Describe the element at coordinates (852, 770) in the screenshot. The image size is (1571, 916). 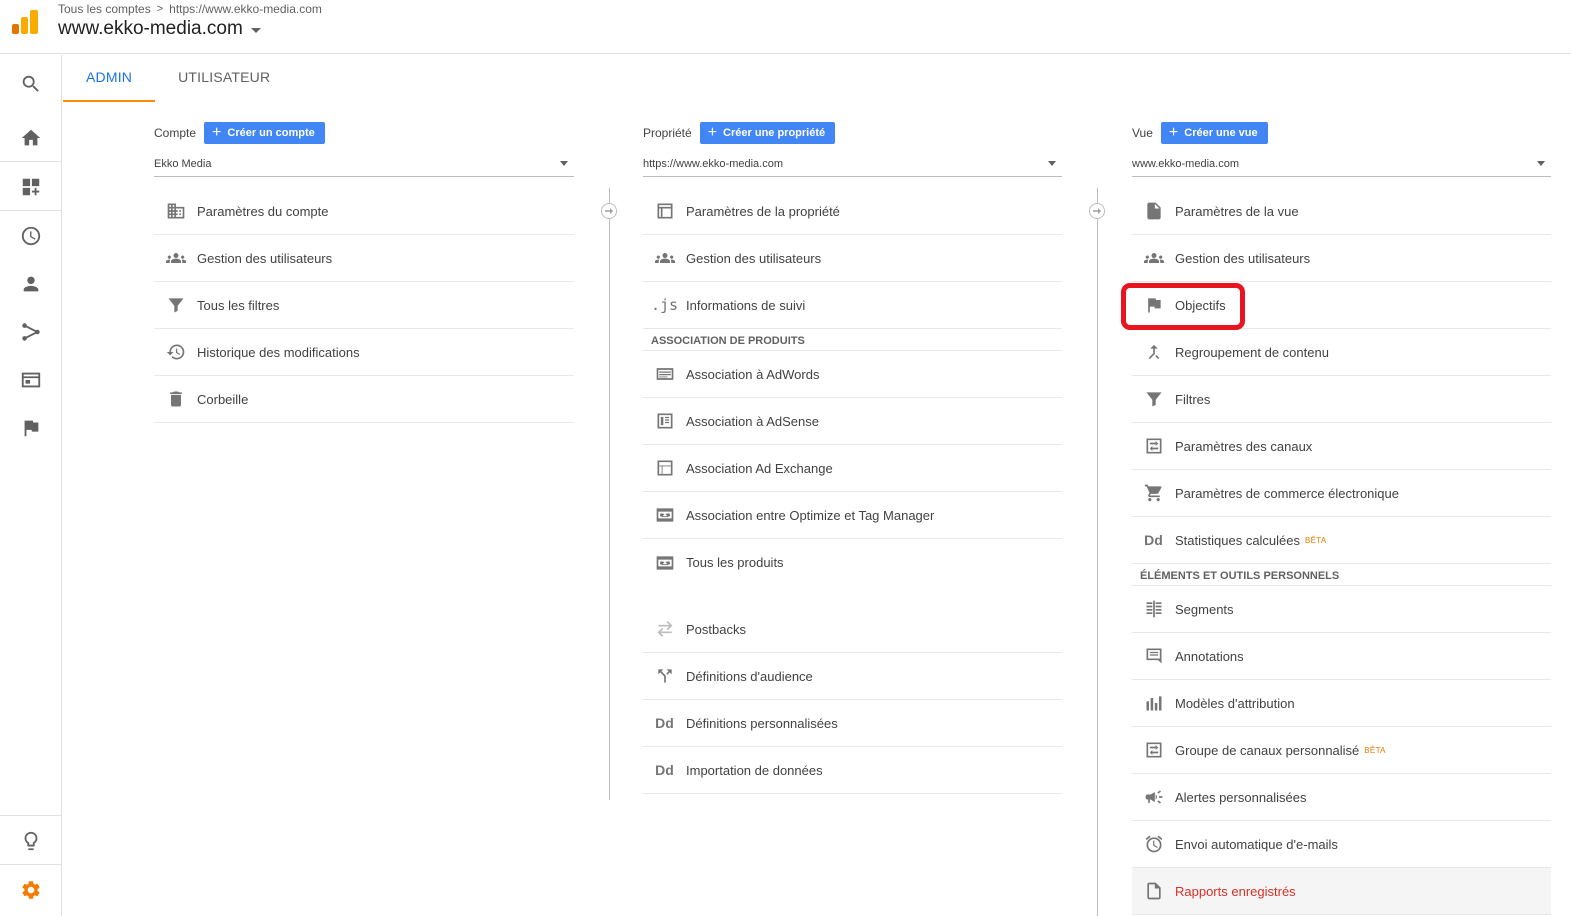
I see `menu-item-data-import: Dd Importation de données` at that location.